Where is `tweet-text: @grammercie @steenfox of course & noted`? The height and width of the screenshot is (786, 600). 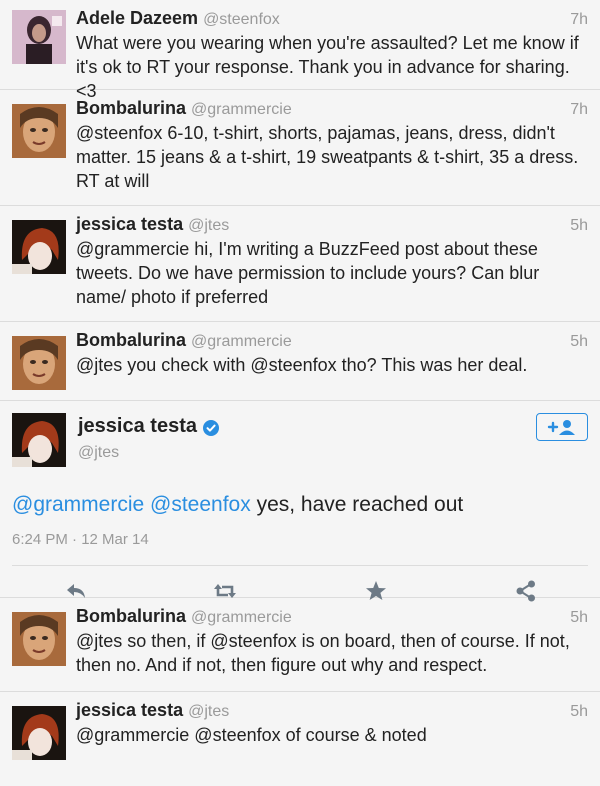 tweet-text: @grammercie @steenfox of course & noted is located at coordinates (251, 735).